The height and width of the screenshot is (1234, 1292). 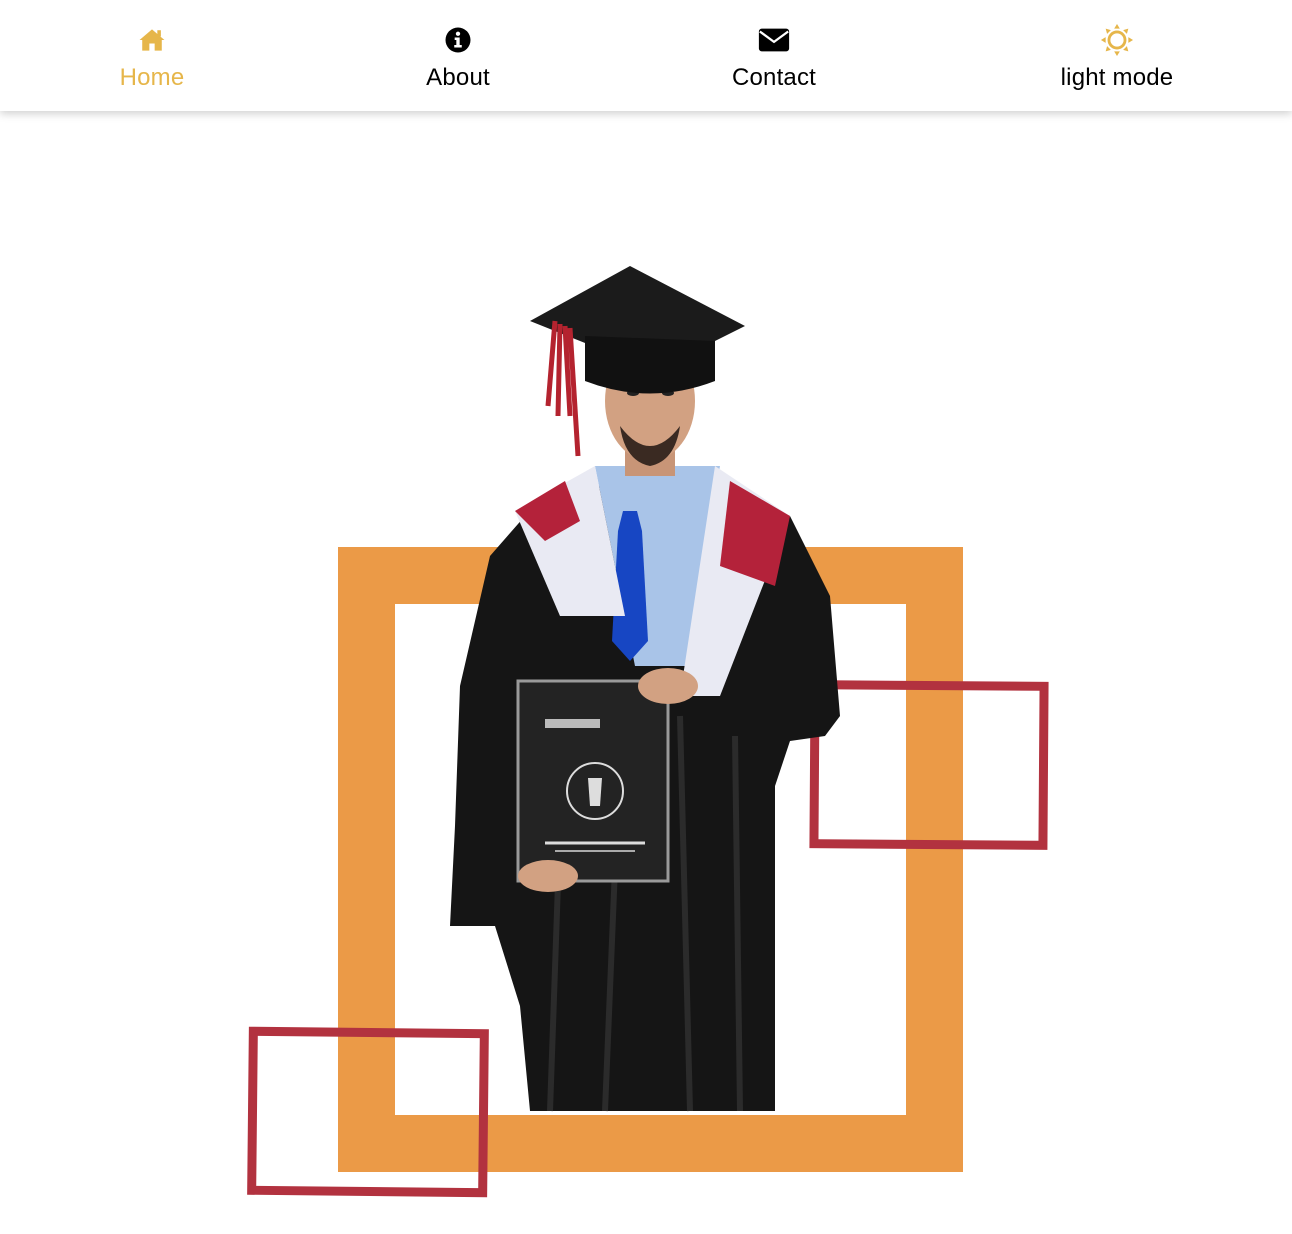 I want to click on nav-home-link: Home, so click(x=152, y=57).